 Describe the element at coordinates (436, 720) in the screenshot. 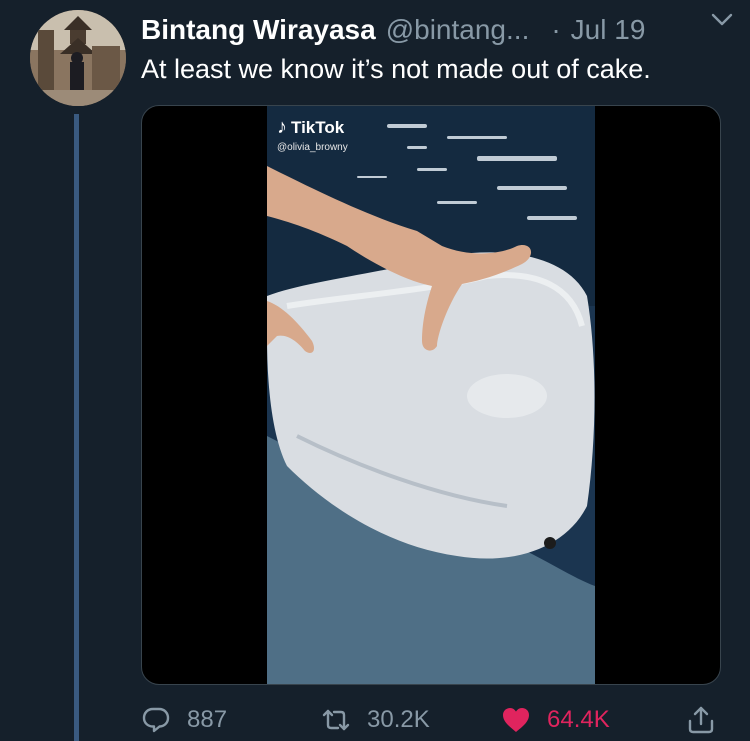

I see `action-bar: 887 30.2K 64.4K` at that location.